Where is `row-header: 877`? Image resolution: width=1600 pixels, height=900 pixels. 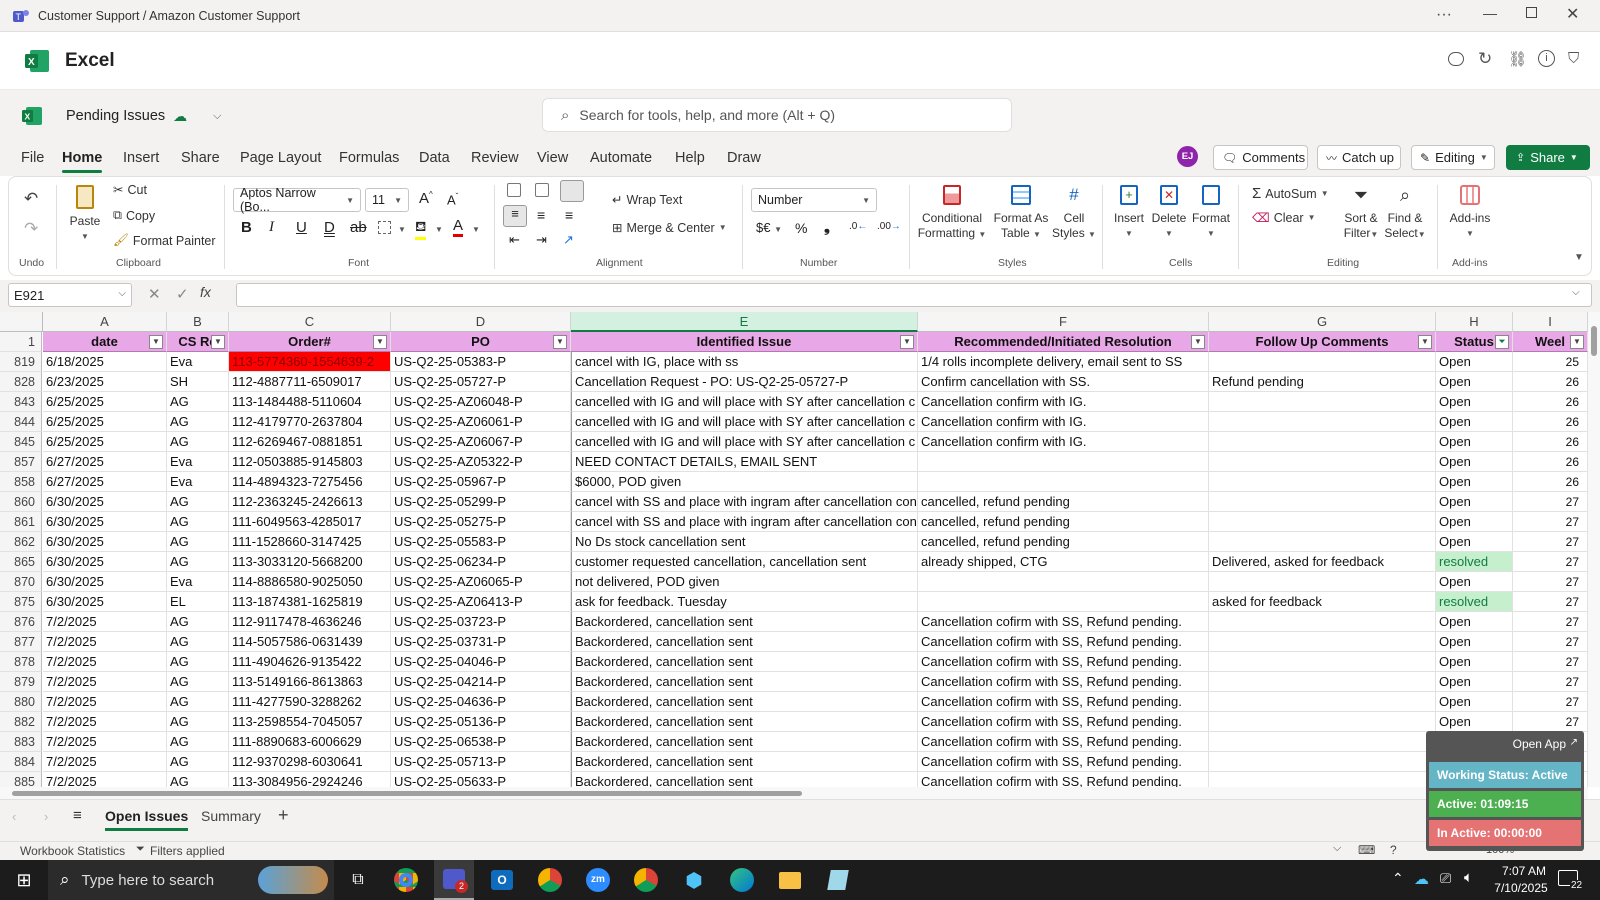 row-header: 877 is located at coordinates (21, 642).